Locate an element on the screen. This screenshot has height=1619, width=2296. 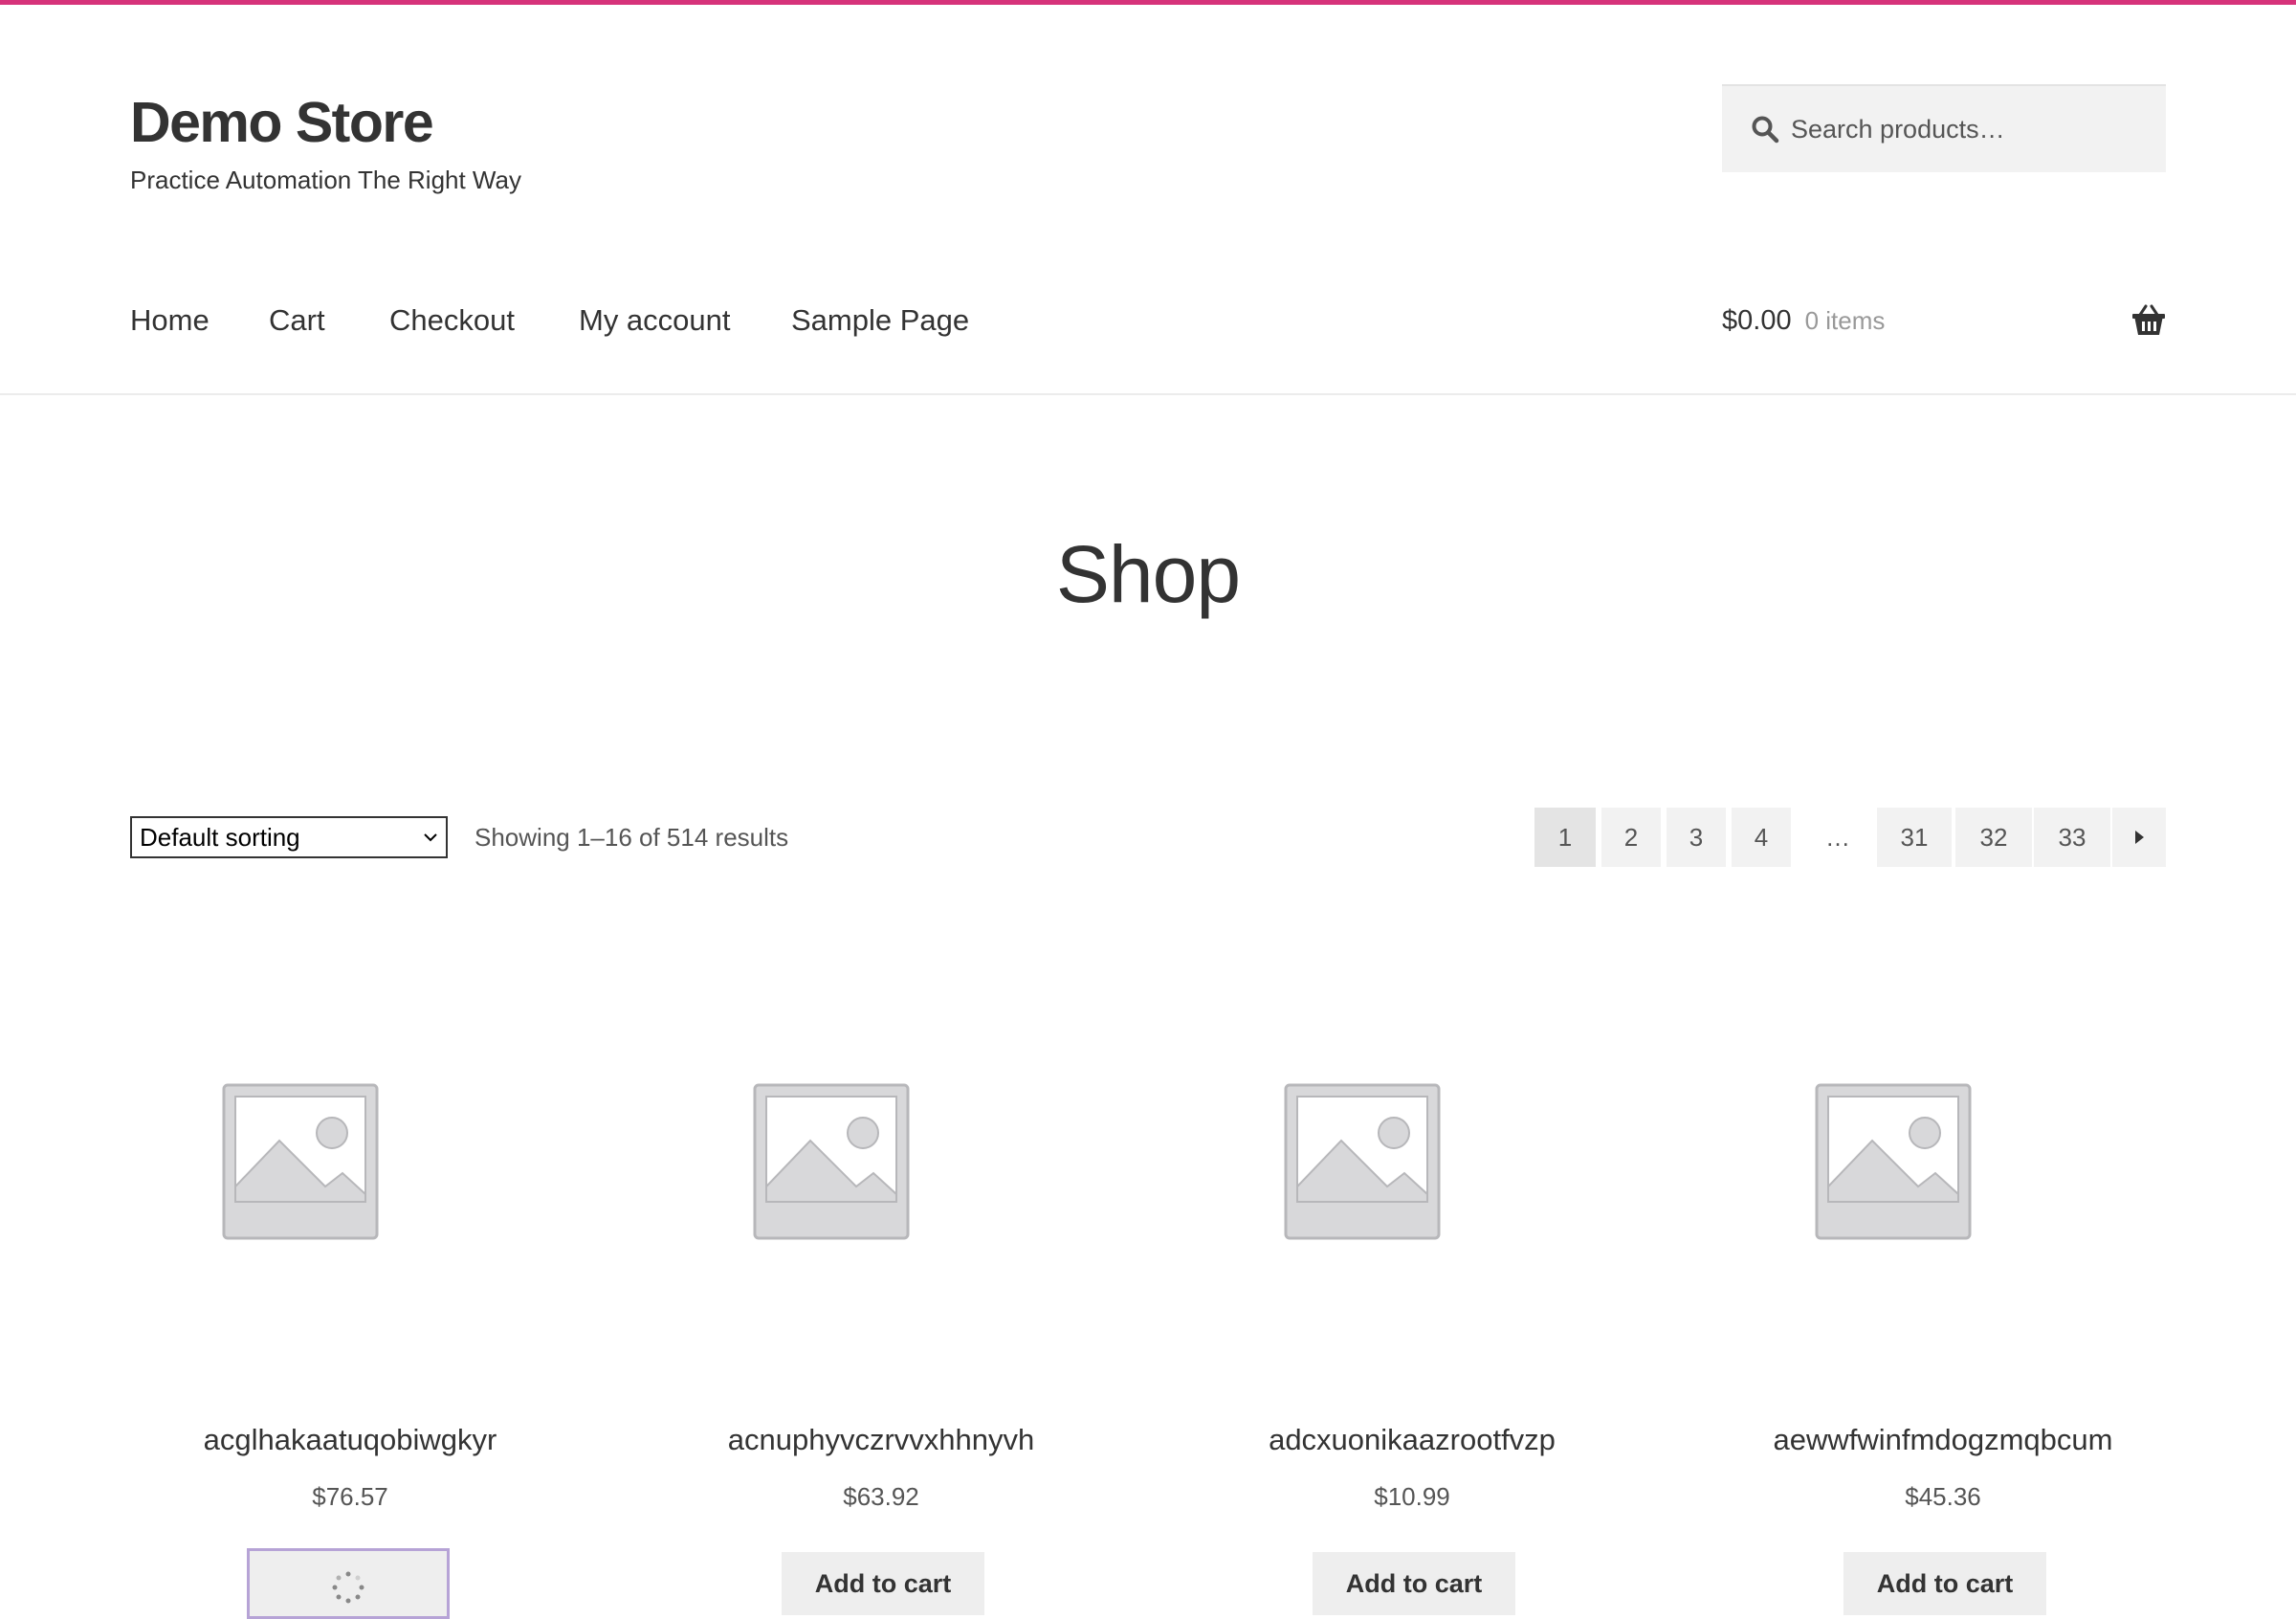
nav-item-home: Home is located at coordinates (170, 320).